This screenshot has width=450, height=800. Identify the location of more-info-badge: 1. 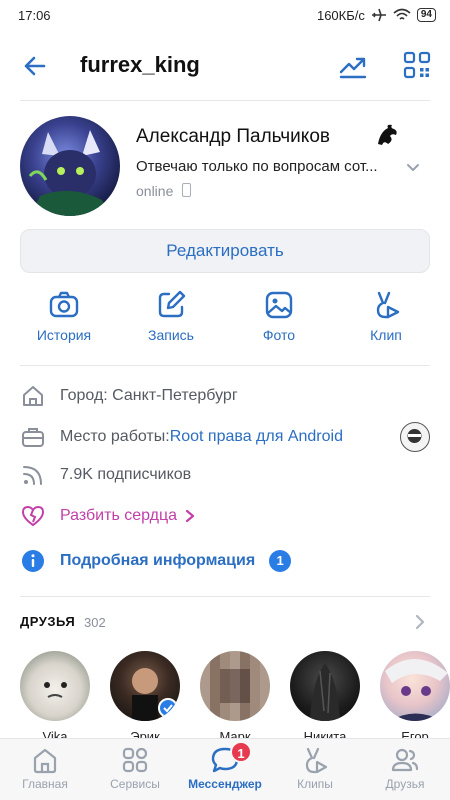
(280, 561).